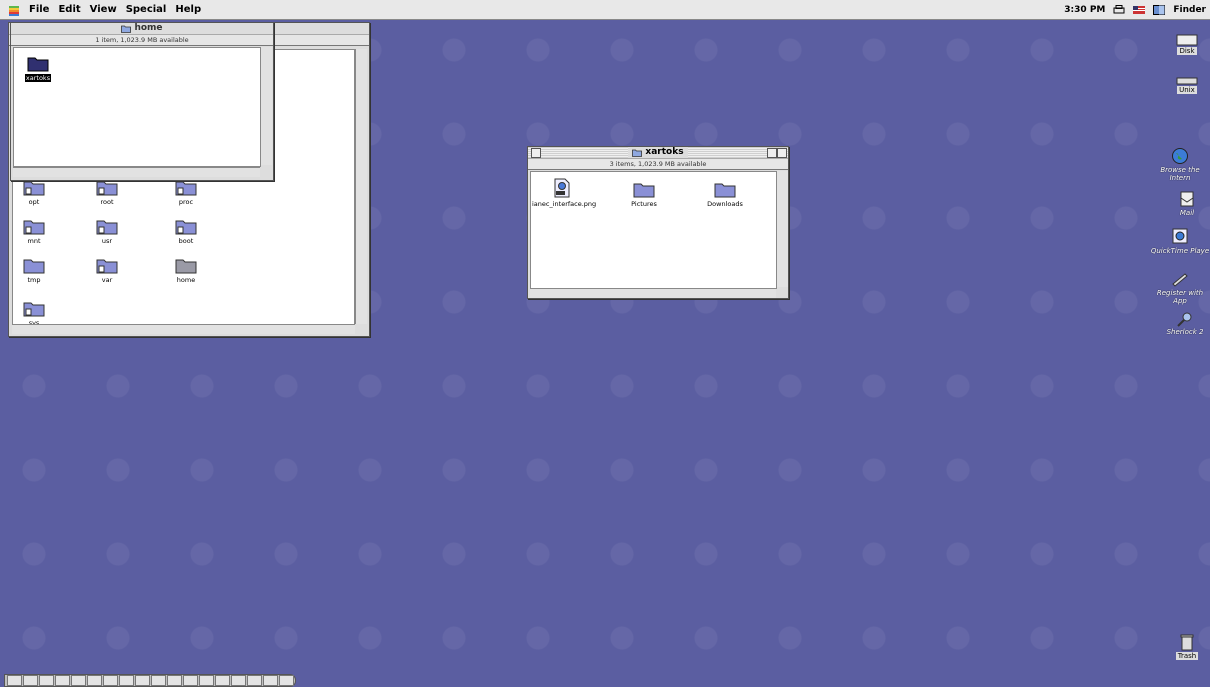  Describe the element at coordinates (266, 106) in the screenshot. I see `home-window-vscroll` at that location.